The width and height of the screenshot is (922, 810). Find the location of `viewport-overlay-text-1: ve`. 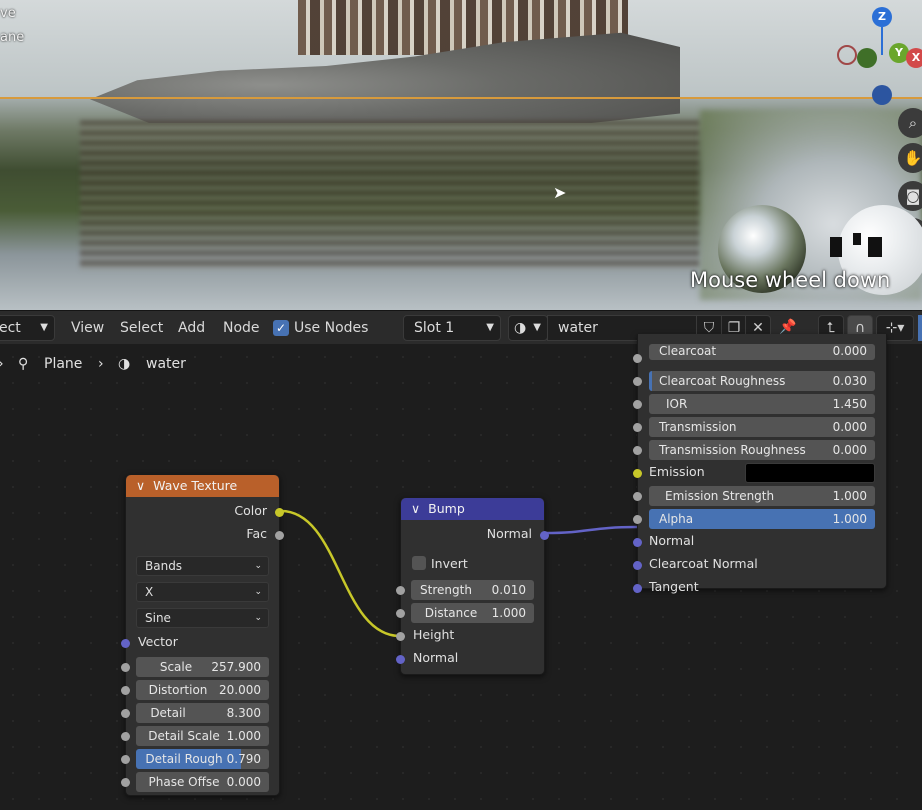

viewport-overlay-text-1: ve is located at coordinates (8, 13).